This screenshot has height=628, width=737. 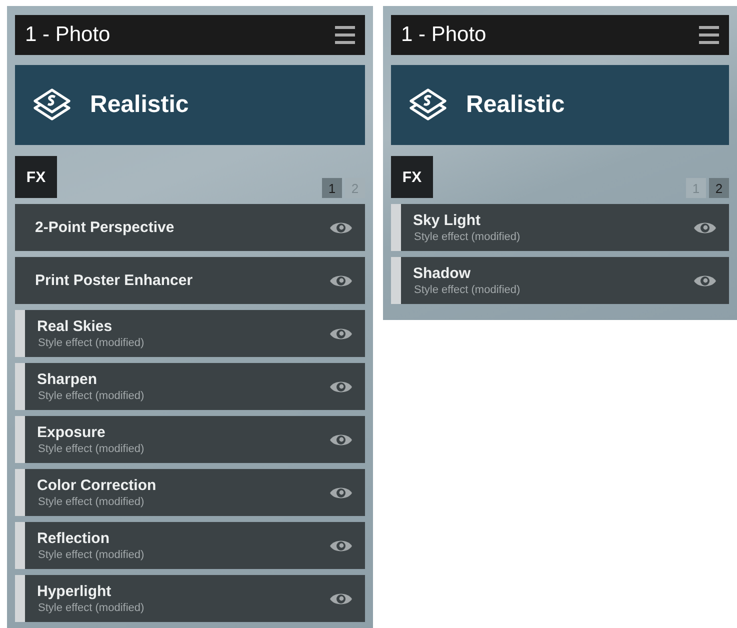 What do you see at coordinates (195, 439) in the screenshot?
I see `effect-row: Exposure Style effect (modified)` at bounding box center [195, 439].